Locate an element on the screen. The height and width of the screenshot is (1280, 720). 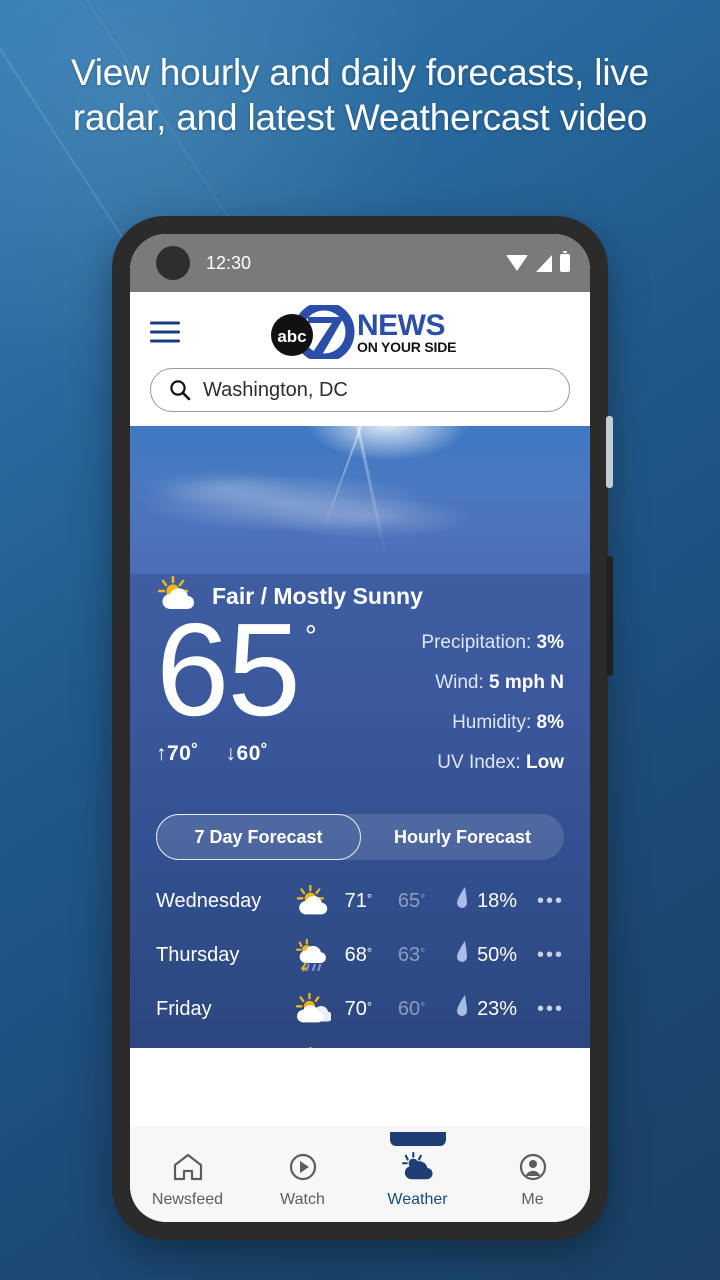
sun-cloud-icon is located at coordinates (418, 1169).